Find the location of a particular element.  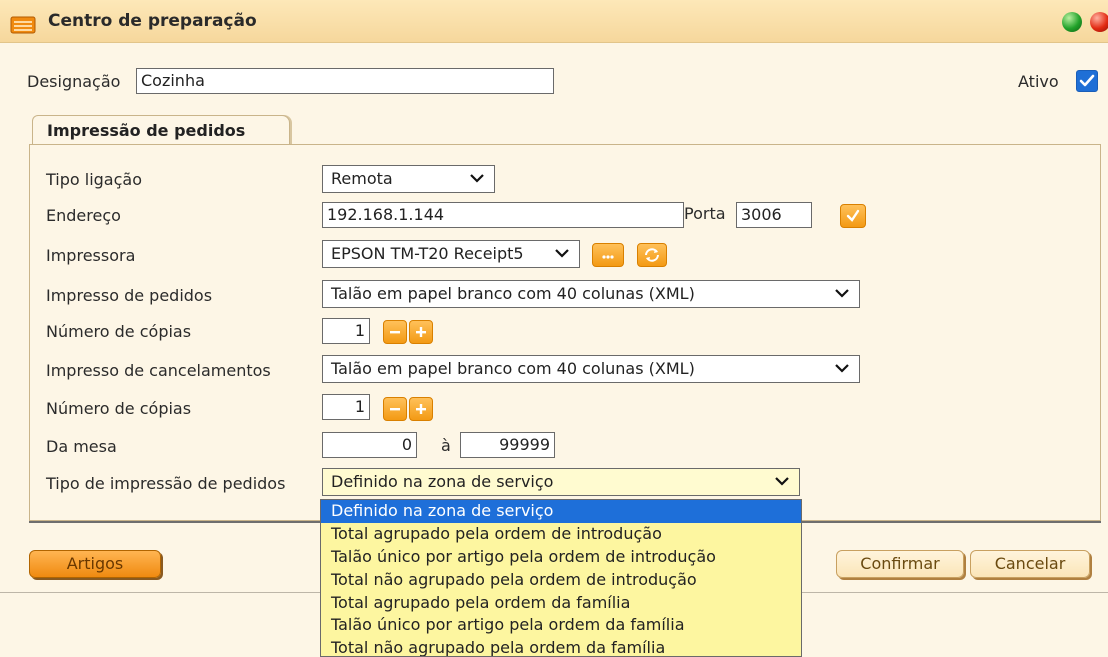

cancel-print-label: Impresso de cancelamentos is located at coordinates (158, 370).